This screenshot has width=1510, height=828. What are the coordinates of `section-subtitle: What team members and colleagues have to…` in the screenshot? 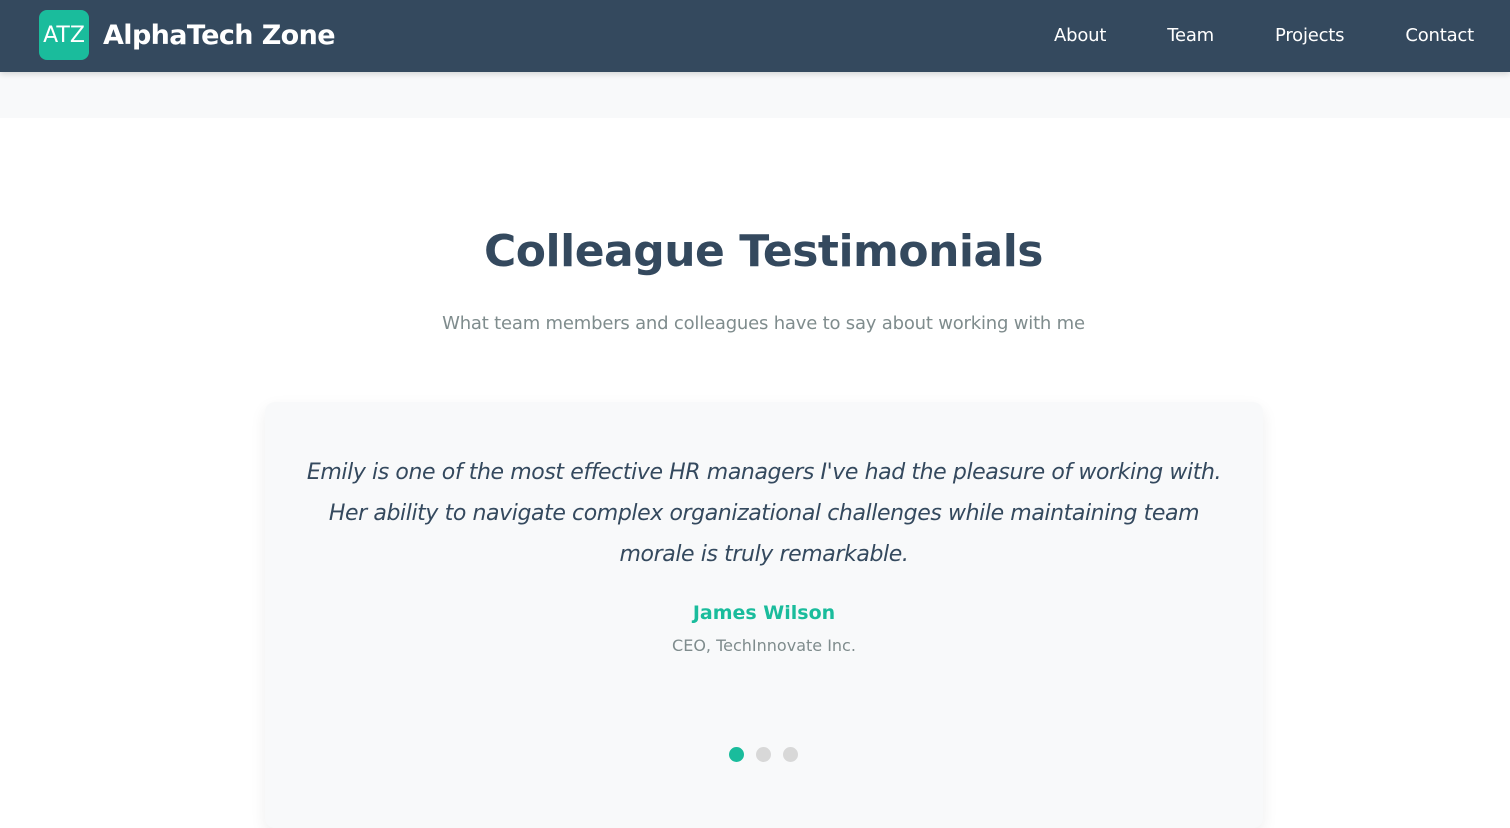 It's located at (763, 323).